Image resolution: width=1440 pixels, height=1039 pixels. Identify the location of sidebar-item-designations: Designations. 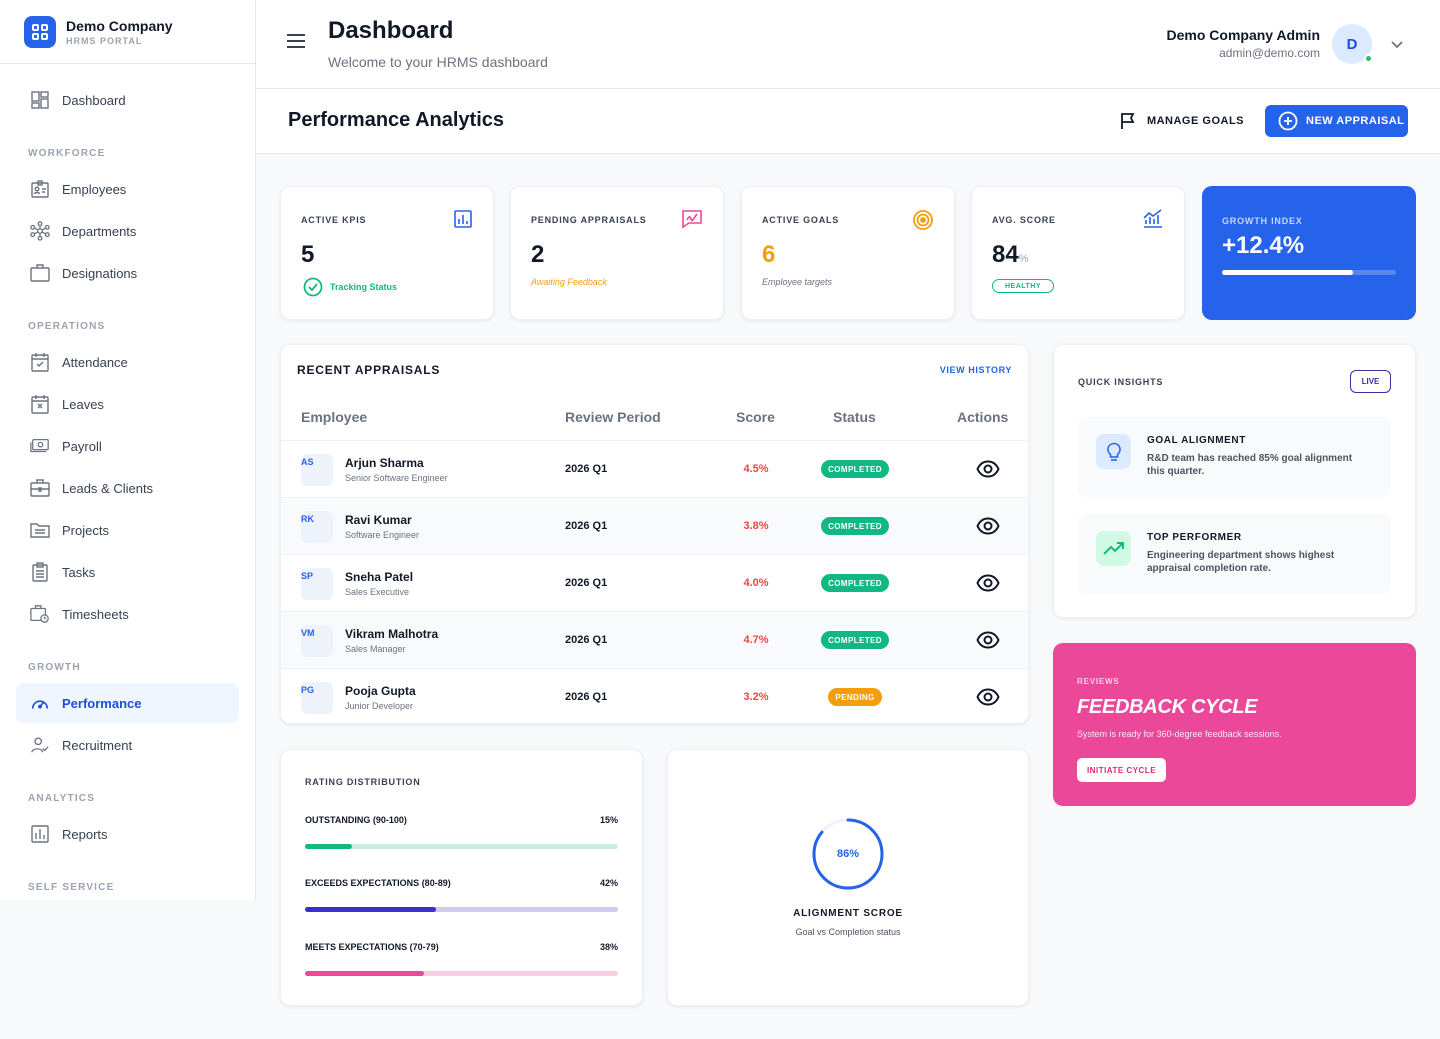
(127, 273).